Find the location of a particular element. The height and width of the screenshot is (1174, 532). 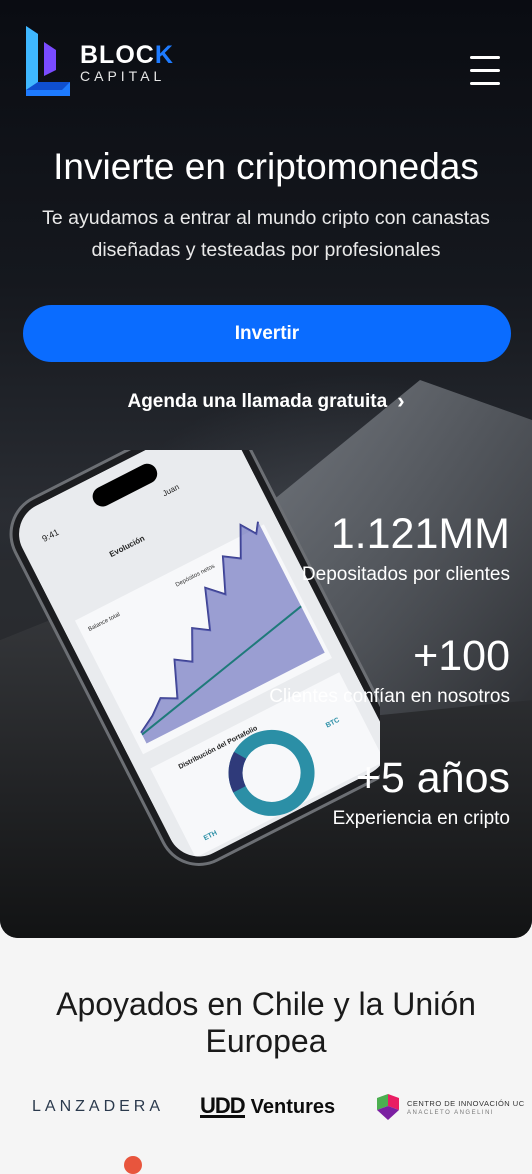

stat-label: Clientes confían en nosotros is located at coordinates (389, 696).